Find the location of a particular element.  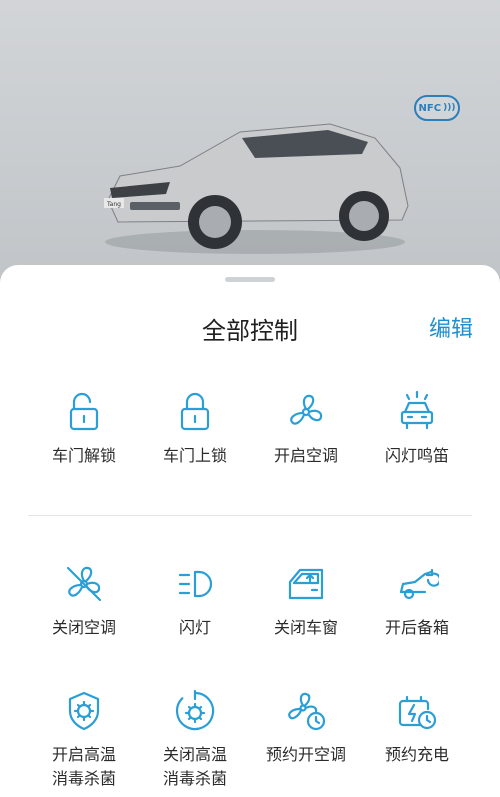

shield-virus-icon is located at coordinates (84, 711).